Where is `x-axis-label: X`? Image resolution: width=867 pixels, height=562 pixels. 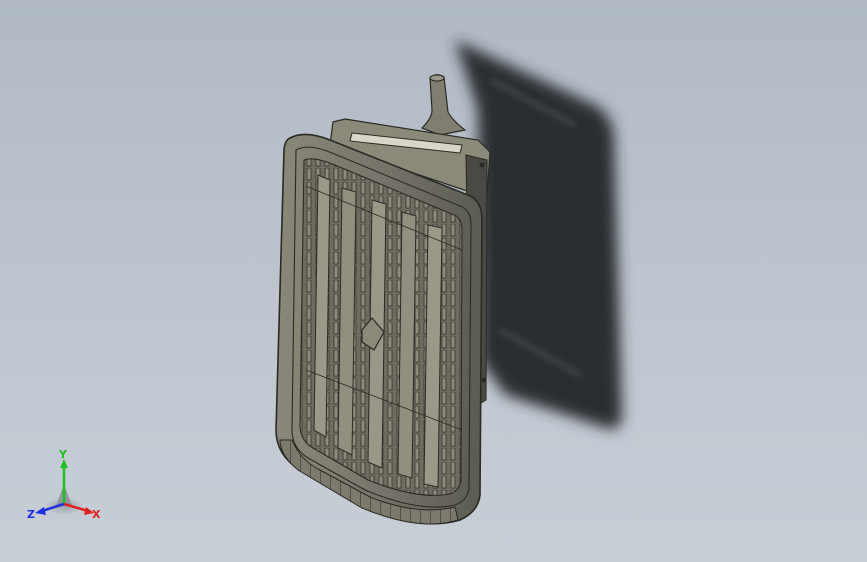 x-axis-label: X is located at coordinates (96, 514).